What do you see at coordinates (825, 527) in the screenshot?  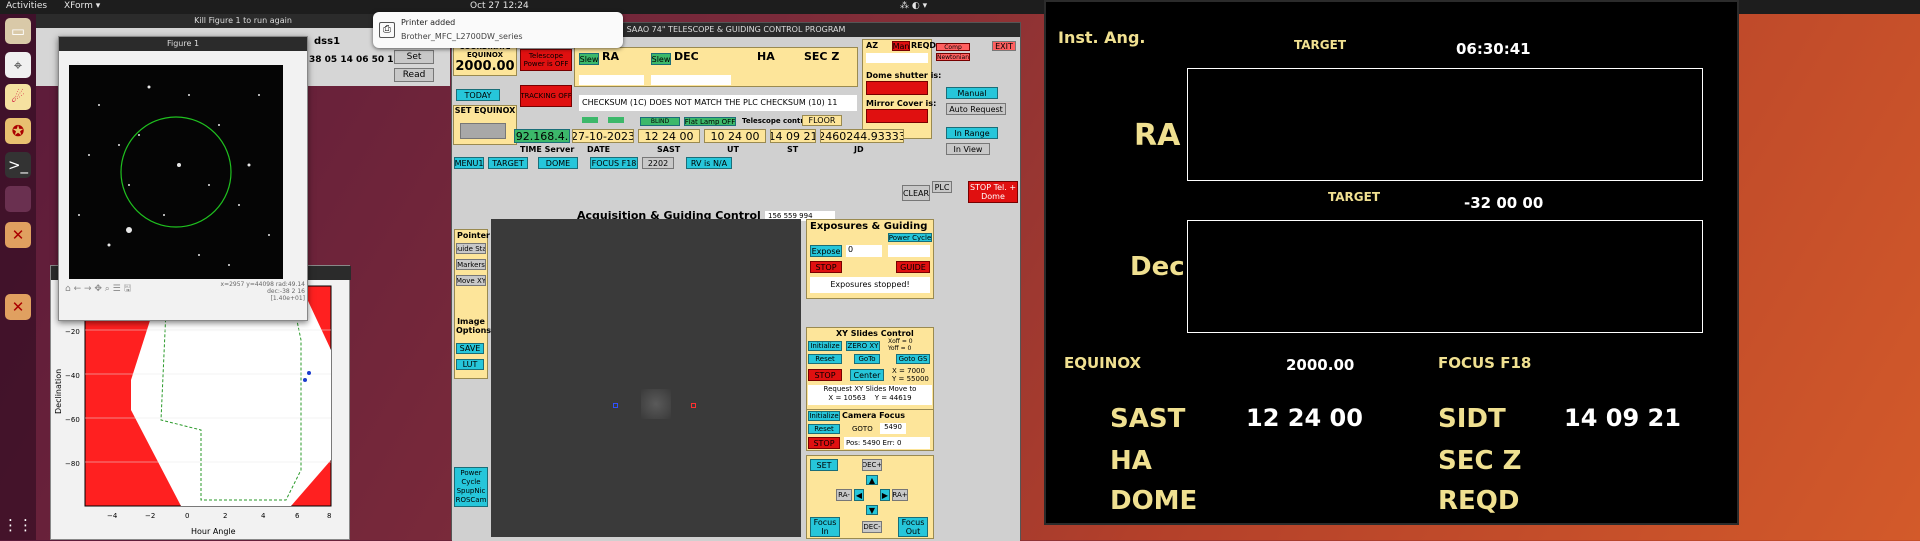 I see `focus-in-button: Focus In` at bounding box center [825, 527].